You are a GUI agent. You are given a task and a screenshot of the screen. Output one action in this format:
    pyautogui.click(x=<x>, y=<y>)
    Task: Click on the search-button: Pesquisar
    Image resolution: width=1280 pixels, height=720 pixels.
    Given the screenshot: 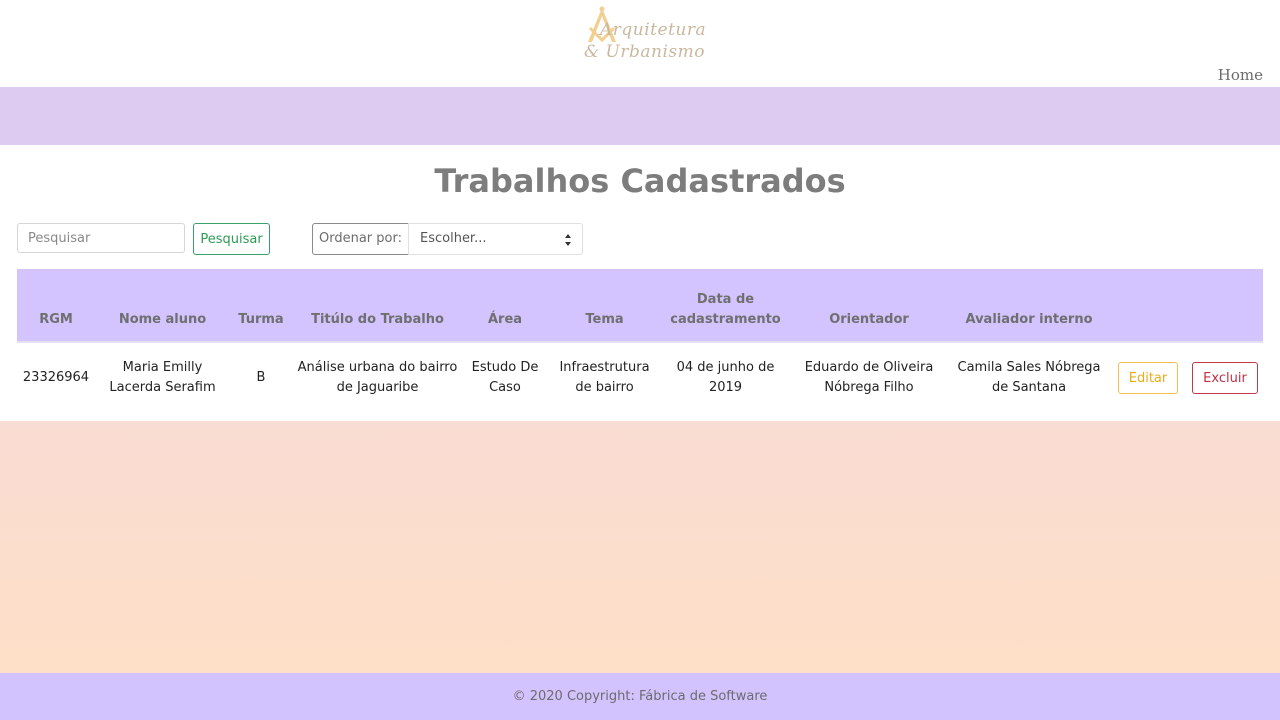 What is the action you would take?
    pyautogui.click(x=231, y=239)
    